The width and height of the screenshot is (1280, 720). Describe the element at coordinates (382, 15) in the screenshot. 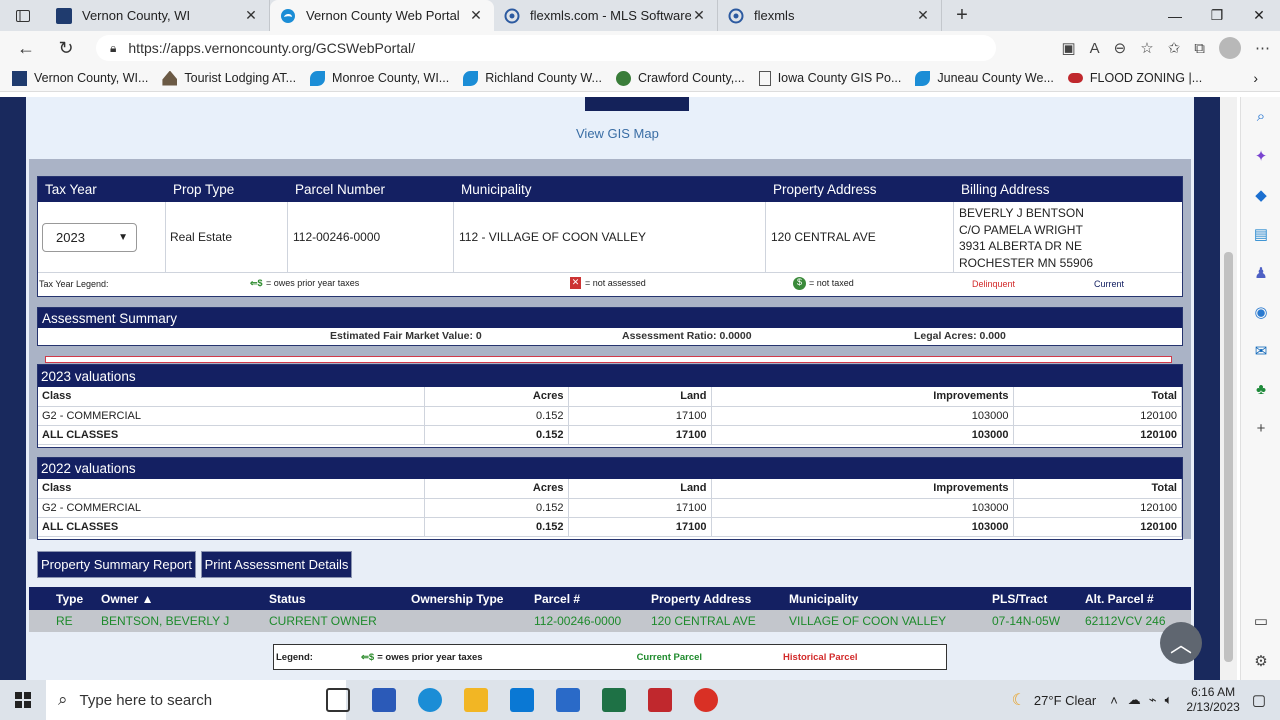

I see `tab-web-portal: Vernon County Web Portal ✕` at that location.